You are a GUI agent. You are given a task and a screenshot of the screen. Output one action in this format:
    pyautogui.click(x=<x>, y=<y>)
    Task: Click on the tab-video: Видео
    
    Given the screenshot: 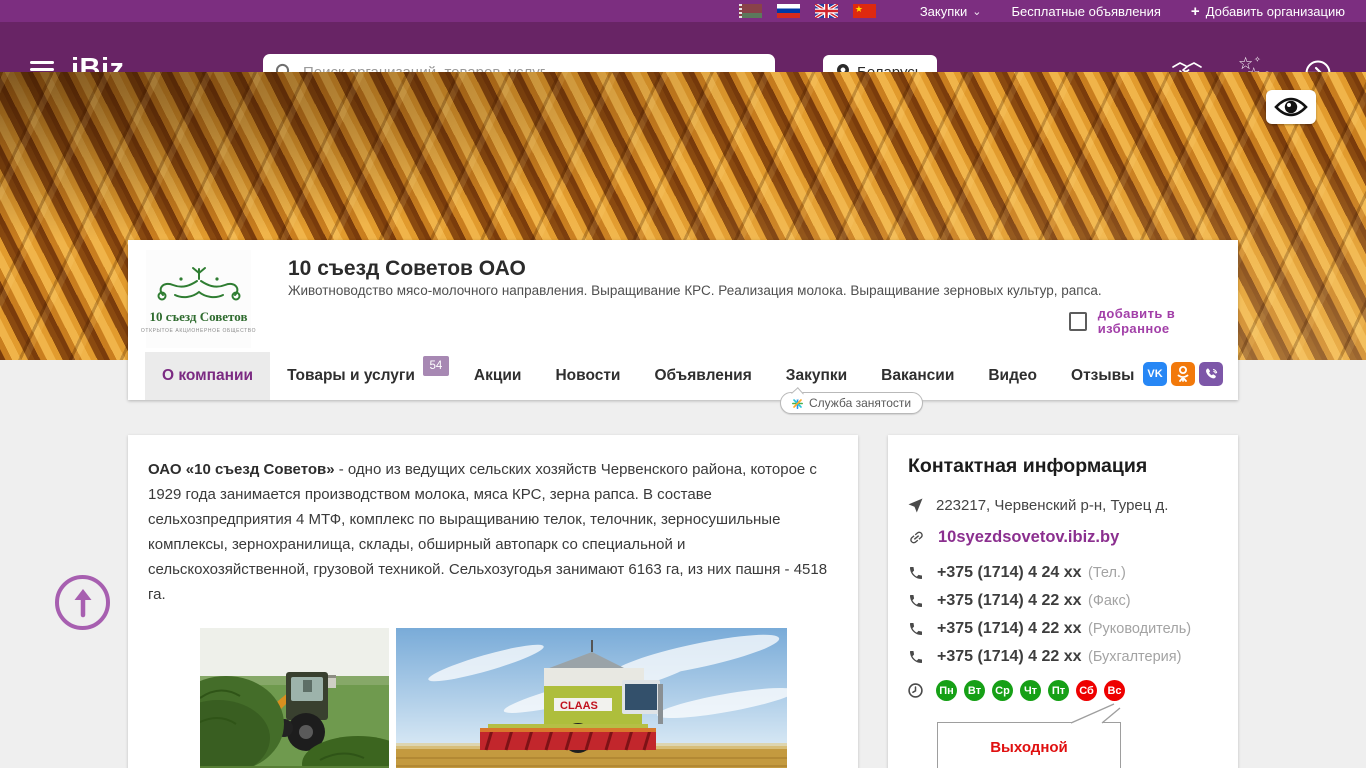 What is the action you would take?
    pyautogui.click(x=1012, y=376)
    